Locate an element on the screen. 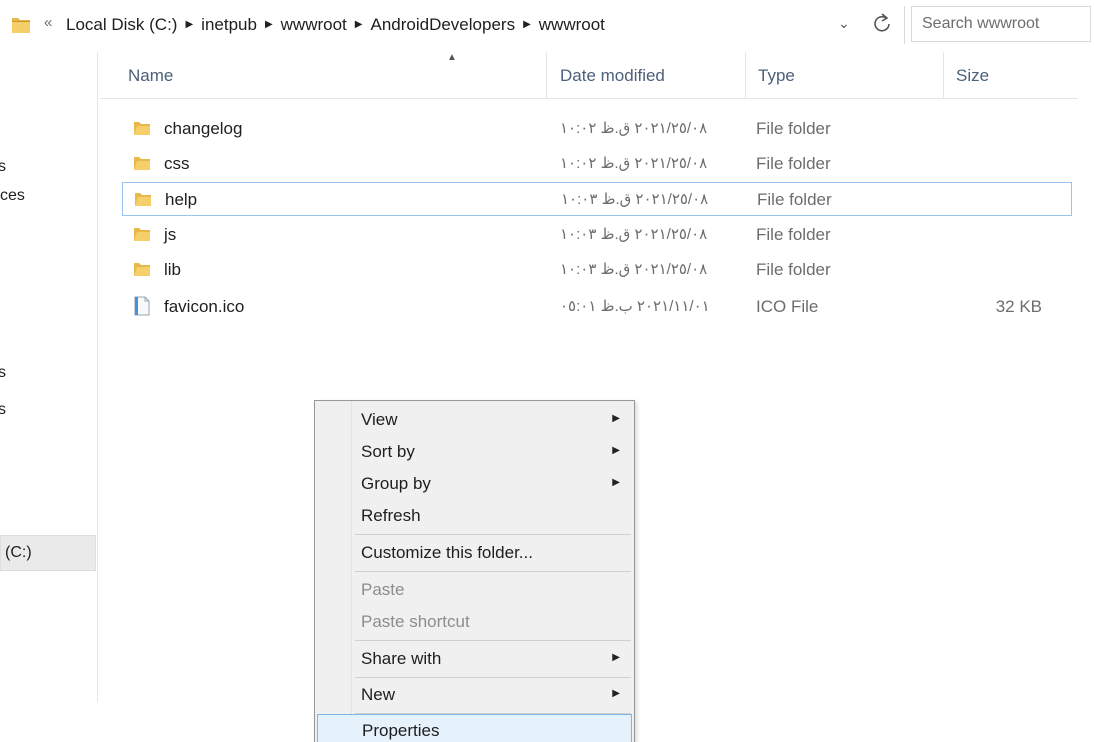 The width and height of the screenshot is (1094, 742). nav-item: ces is located at coordinates (12, 196).